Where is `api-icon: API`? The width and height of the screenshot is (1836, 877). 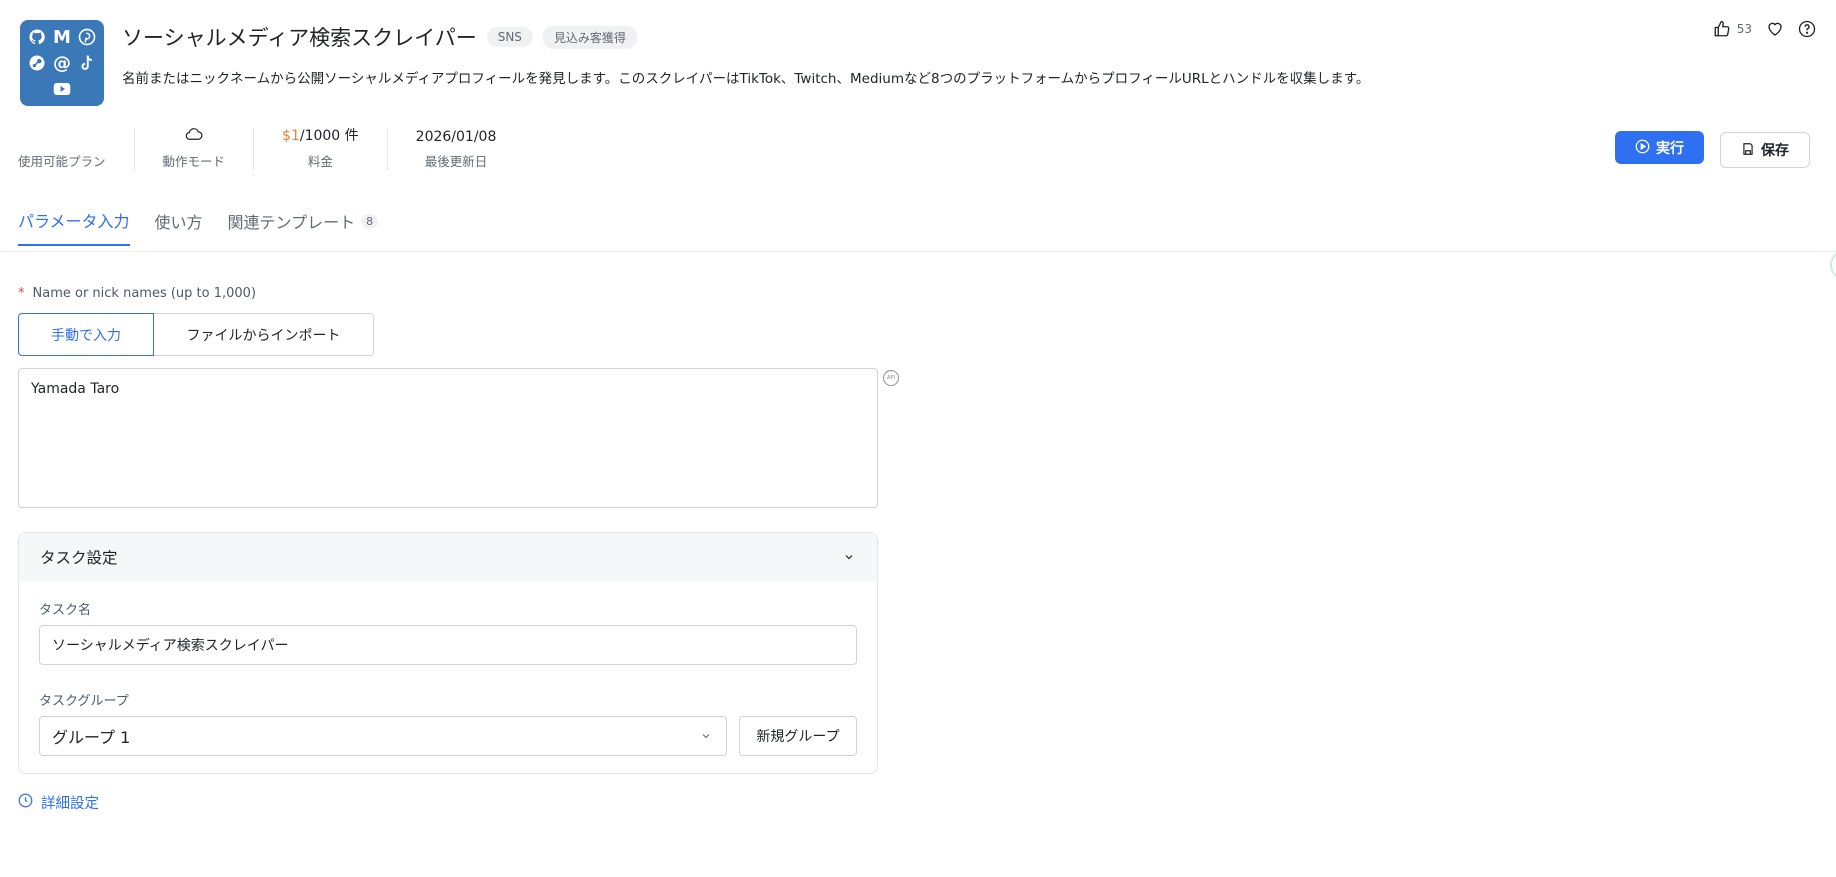 api-icon: API is located at coordinates (891, 378).